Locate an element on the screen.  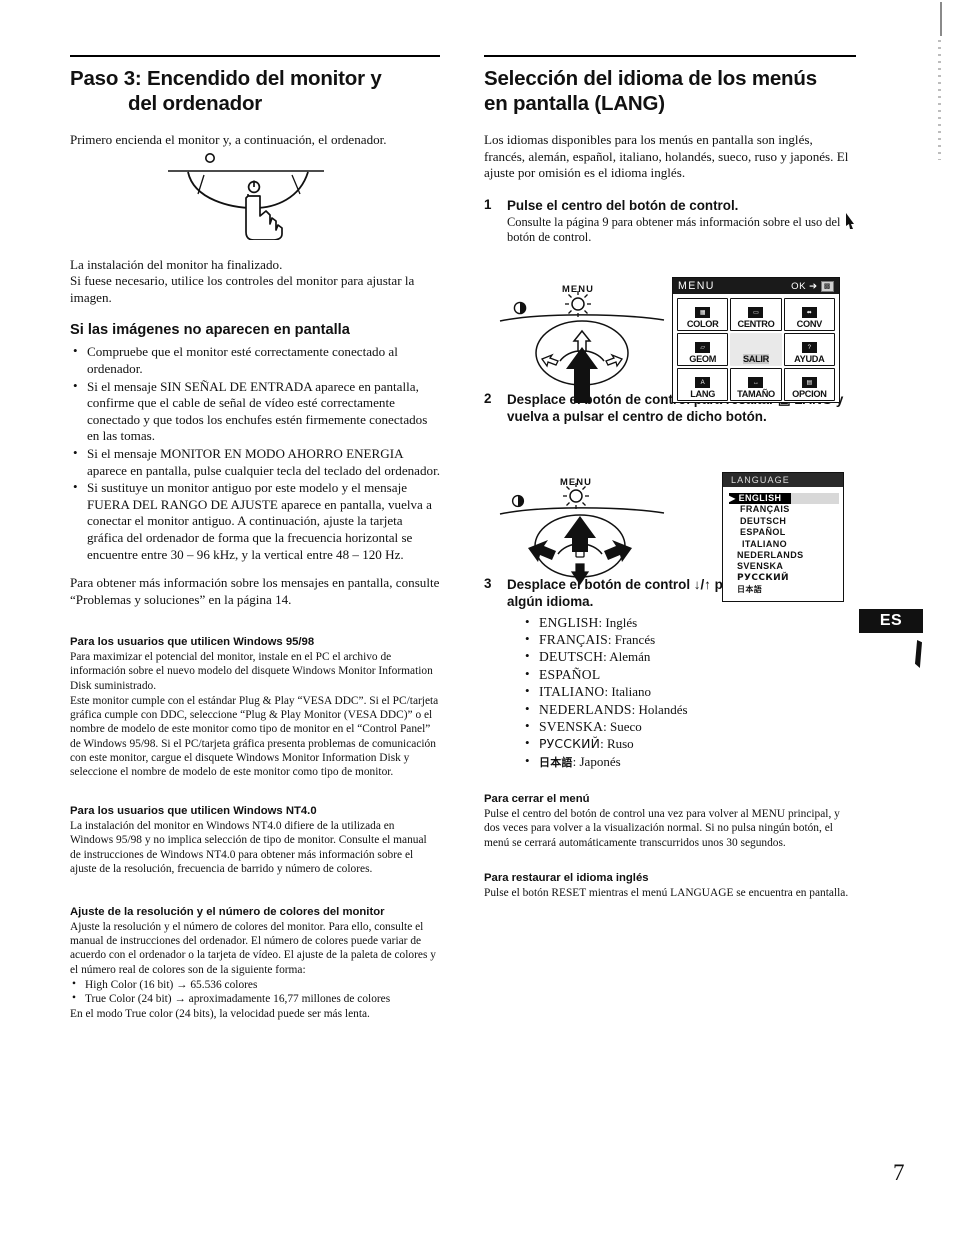
list-item: ESPAÑOL is located at coordinates (690, 674).